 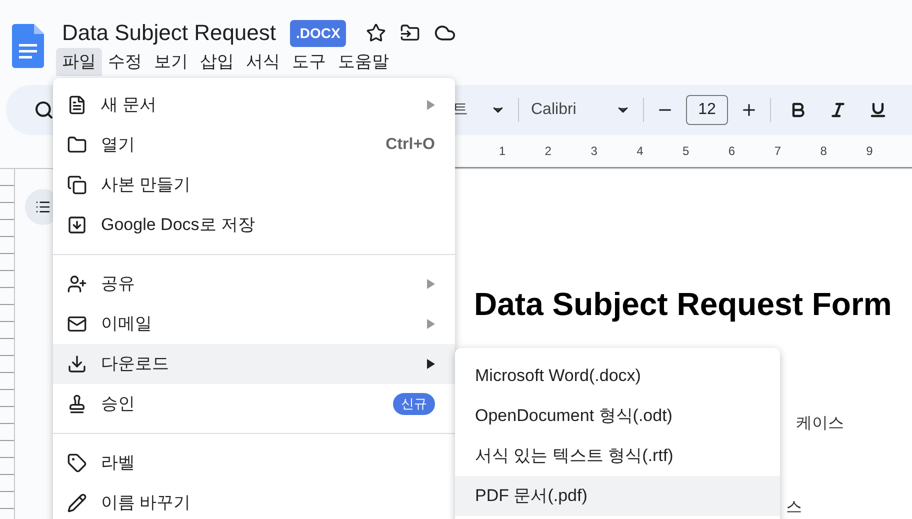 What do you see at coordinates (254, 404) in the screenshot?
I see `menu-item: 승인 신규` at bounding box center [254, 404].